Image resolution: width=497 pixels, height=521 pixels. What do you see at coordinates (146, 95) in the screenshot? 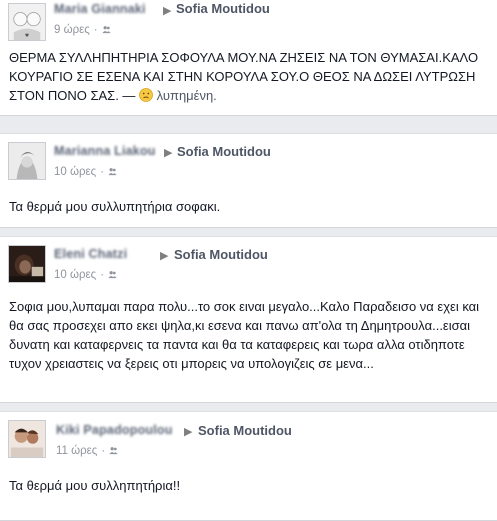
I see `sad-face-icon` at bounding box center [146, 95].